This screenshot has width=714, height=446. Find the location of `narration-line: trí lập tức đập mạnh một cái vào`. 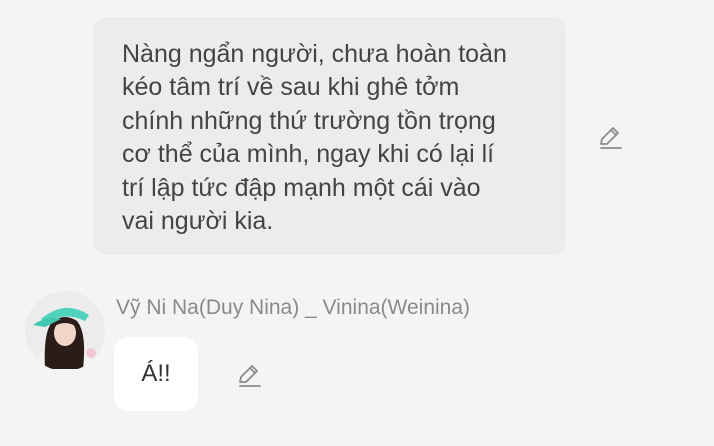

narration-line: trí lập tức đập mạnh một cái vào is located at coordinates (301, 187).